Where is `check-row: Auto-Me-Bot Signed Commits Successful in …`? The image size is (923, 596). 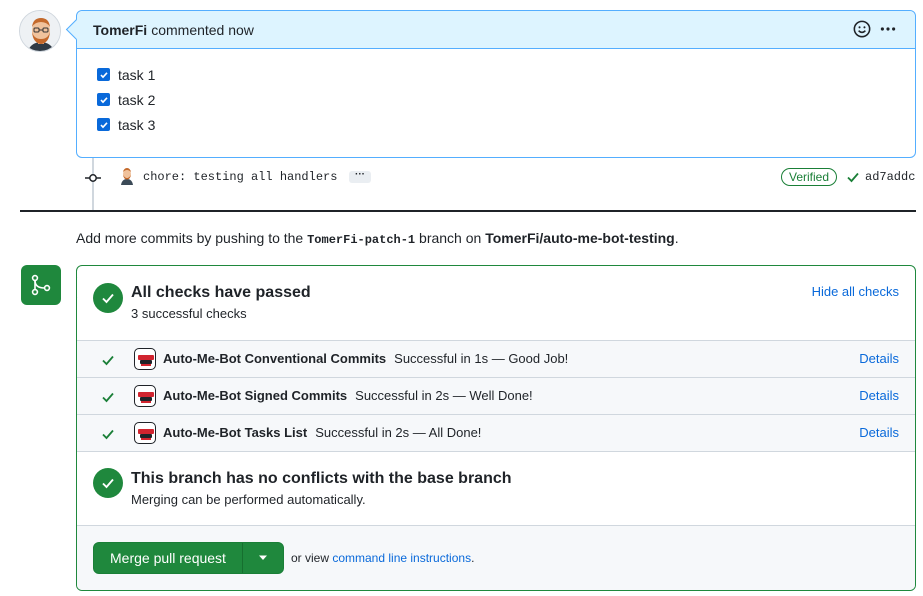
check-row: Auto-Me-Bot Signed Commits Successful in … is located at coordinates (496, 396).